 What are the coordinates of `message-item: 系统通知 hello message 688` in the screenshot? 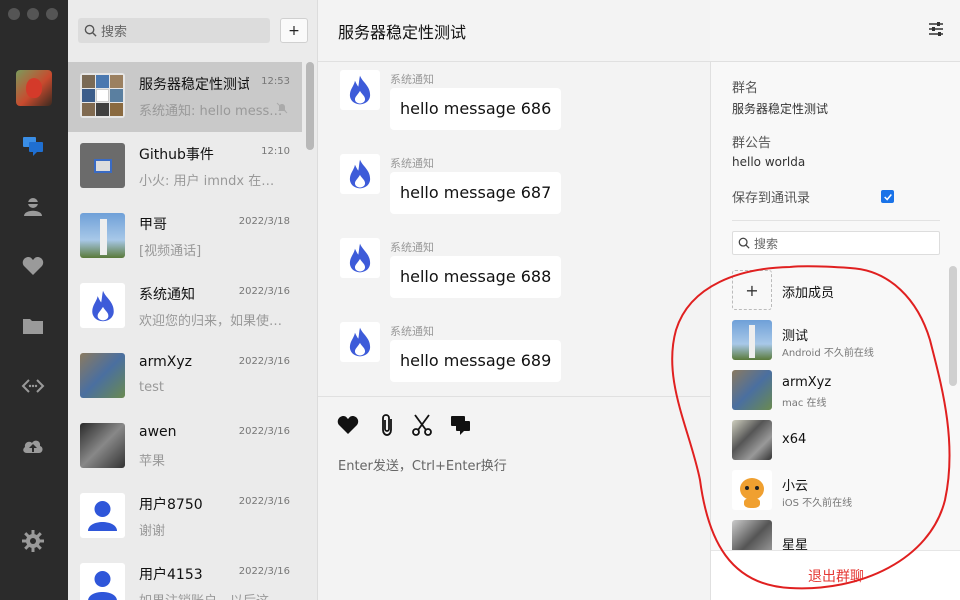 It's located at (520, 273).